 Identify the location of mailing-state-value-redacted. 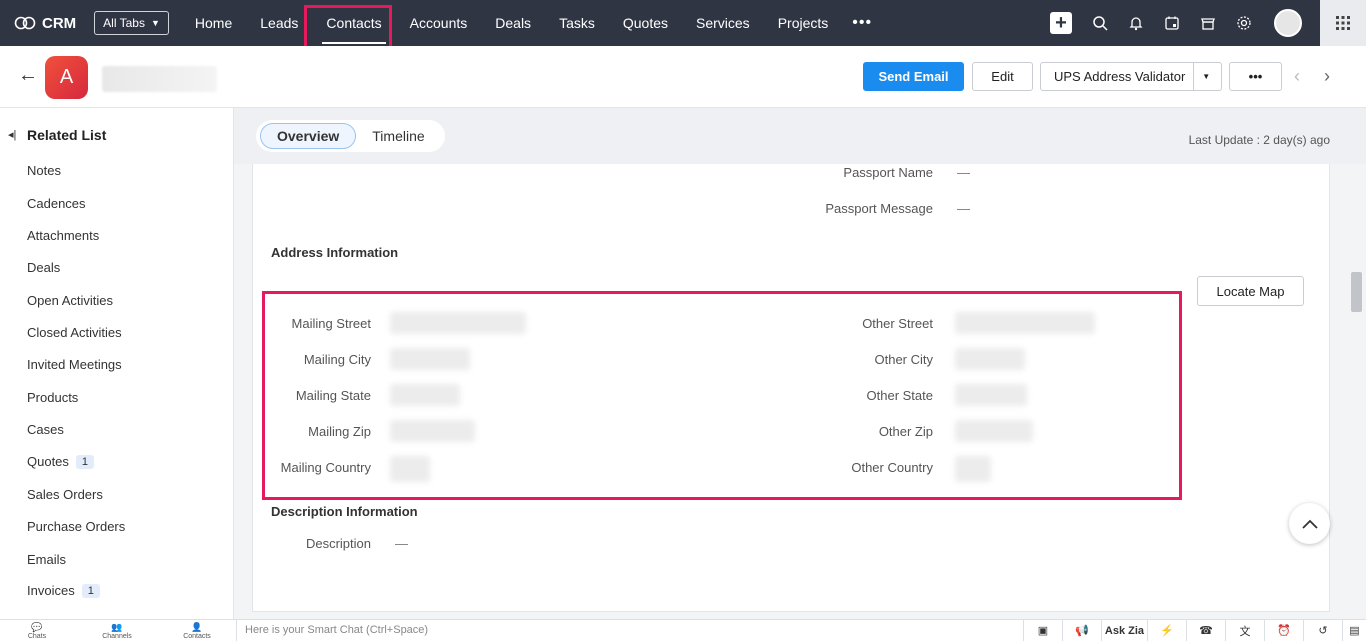
(425, 395).